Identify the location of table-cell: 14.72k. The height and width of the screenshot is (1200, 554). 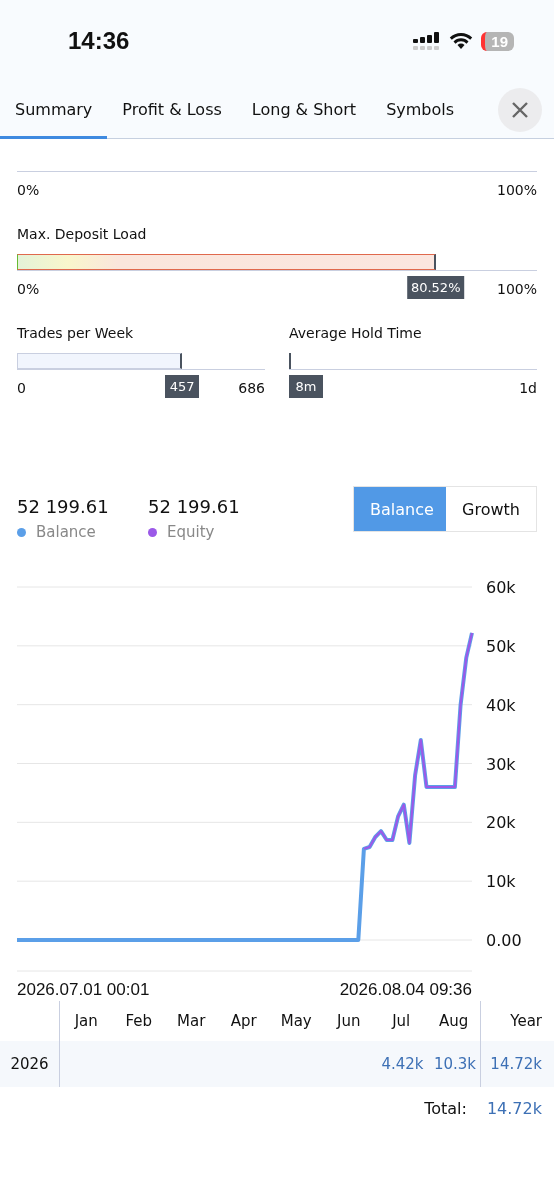
(517, 1064).